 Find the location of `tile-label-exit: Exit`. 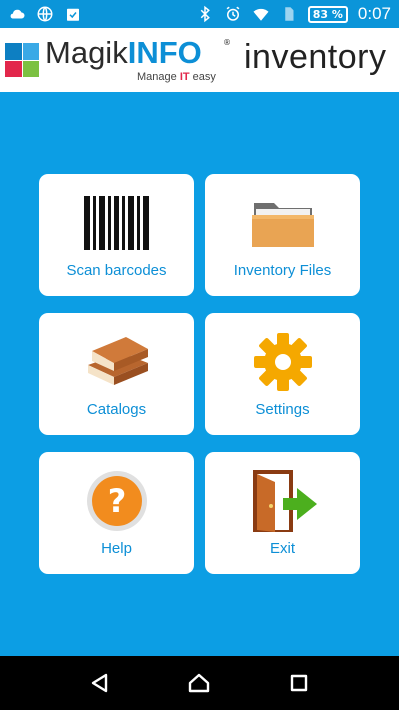

tile-label-exit: Exit is located at coordinates (282, 548).